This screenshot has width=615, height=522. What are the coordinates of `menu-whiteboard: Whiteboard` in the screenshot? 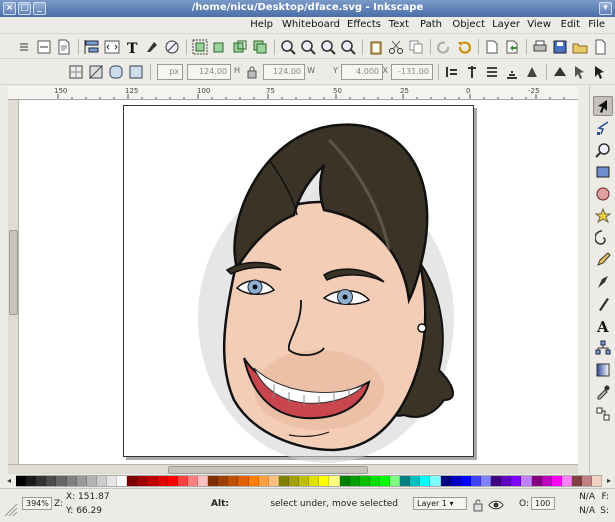 It's located at (311, 24).